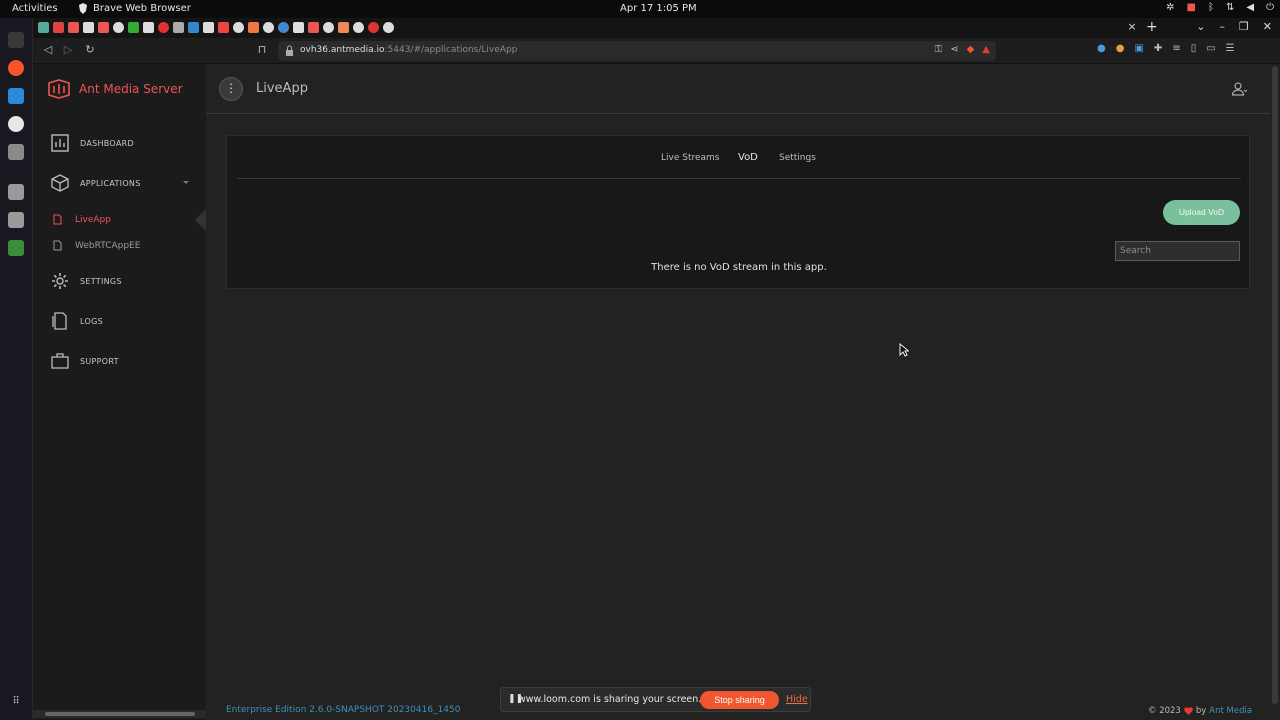 This screenshot has height=720, width=1280. Describe the element at coordinates (57, 245) in the screenshot. I see `file-icon` at that location.